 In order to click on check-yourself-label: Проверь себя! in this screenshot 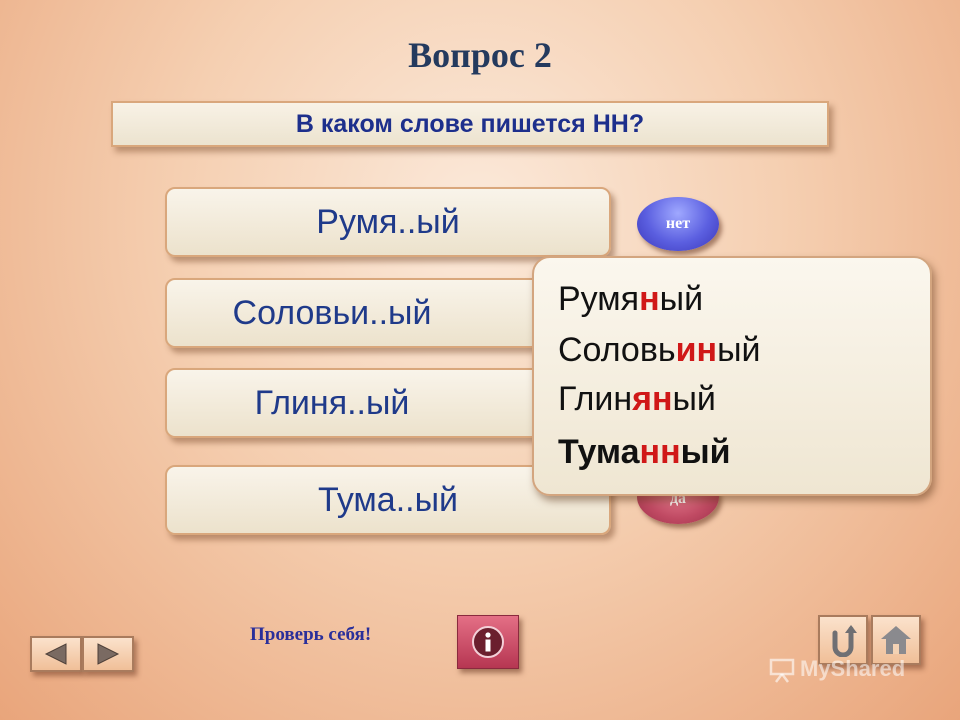, I will do `click(311, 634)`.